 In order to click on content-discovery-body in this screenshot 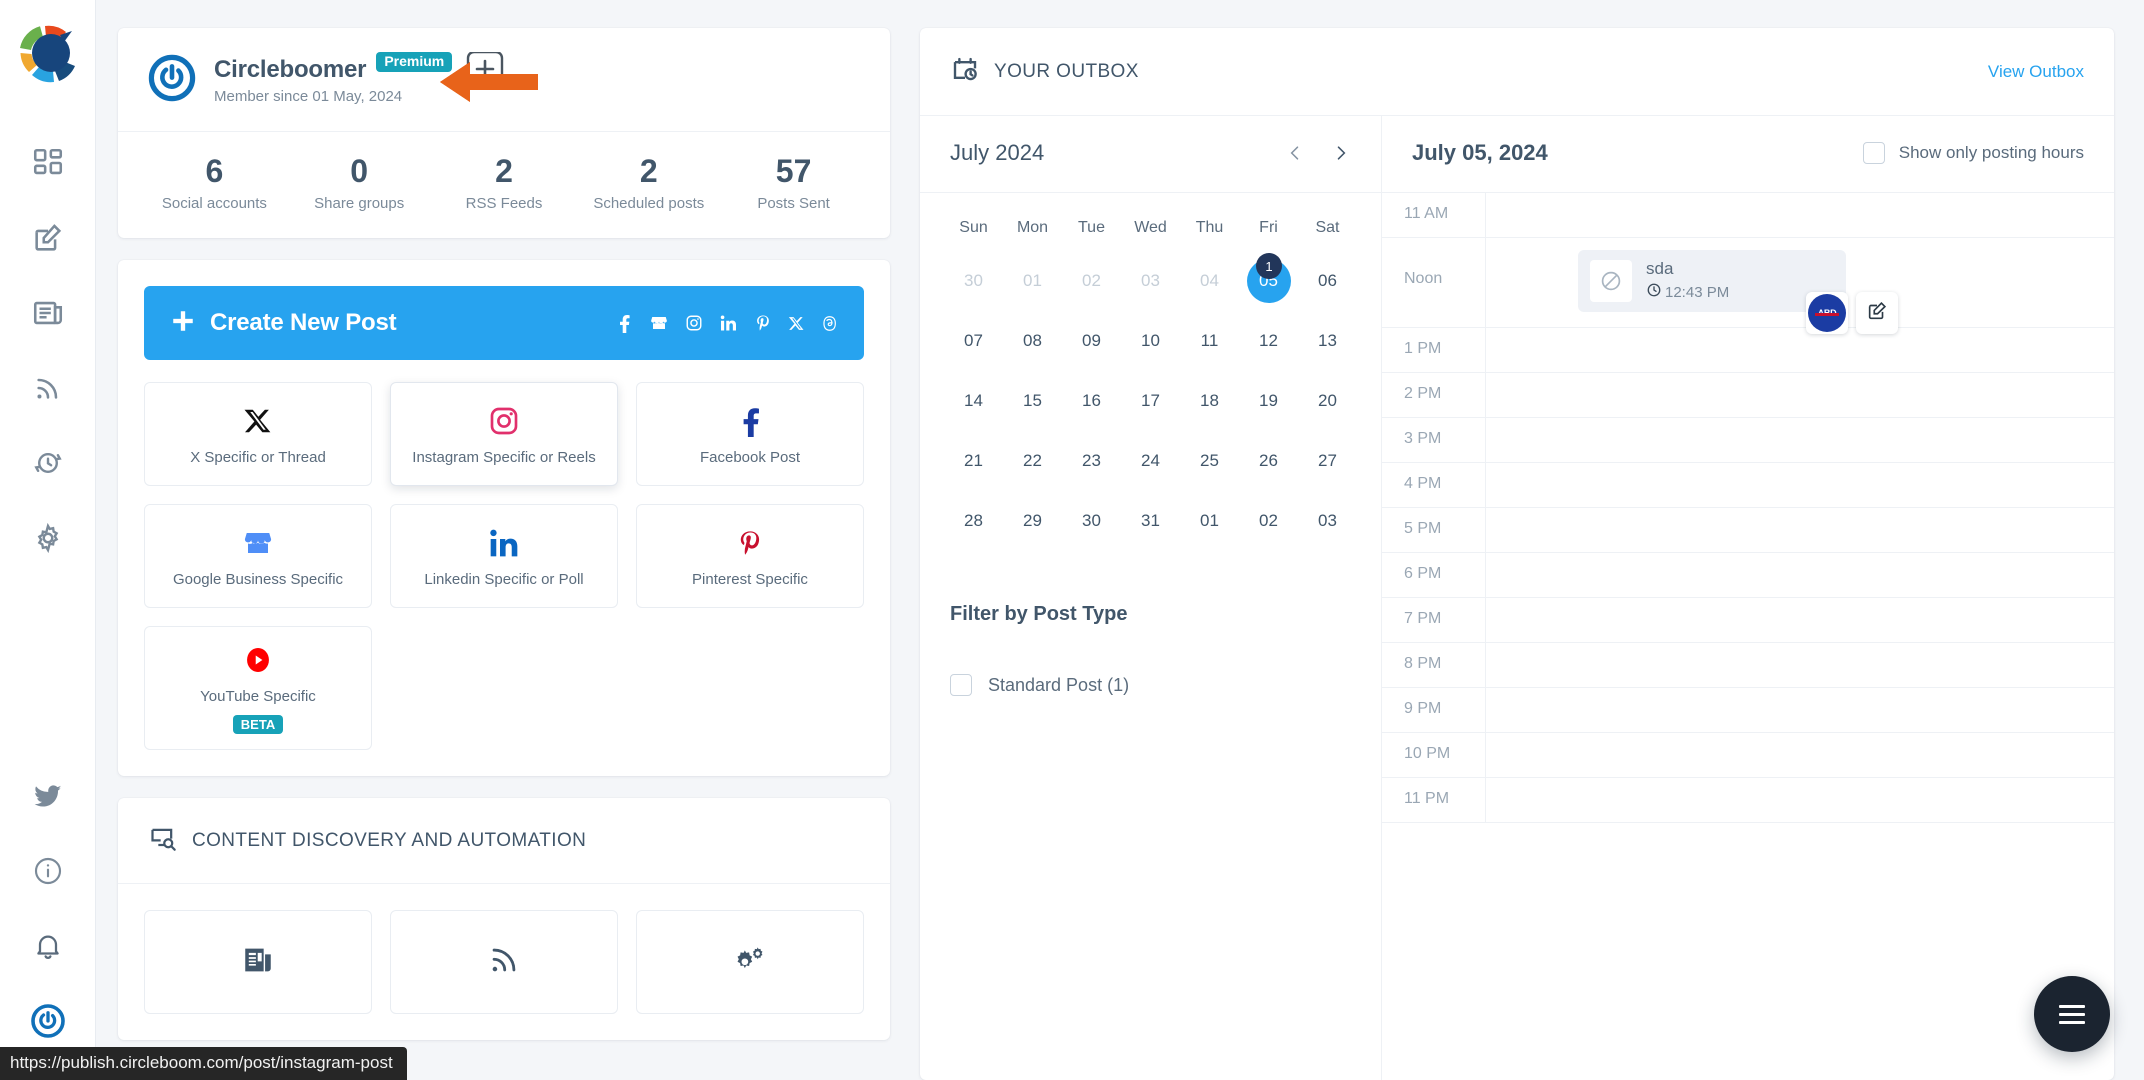, I will do `click(504, 962)`.